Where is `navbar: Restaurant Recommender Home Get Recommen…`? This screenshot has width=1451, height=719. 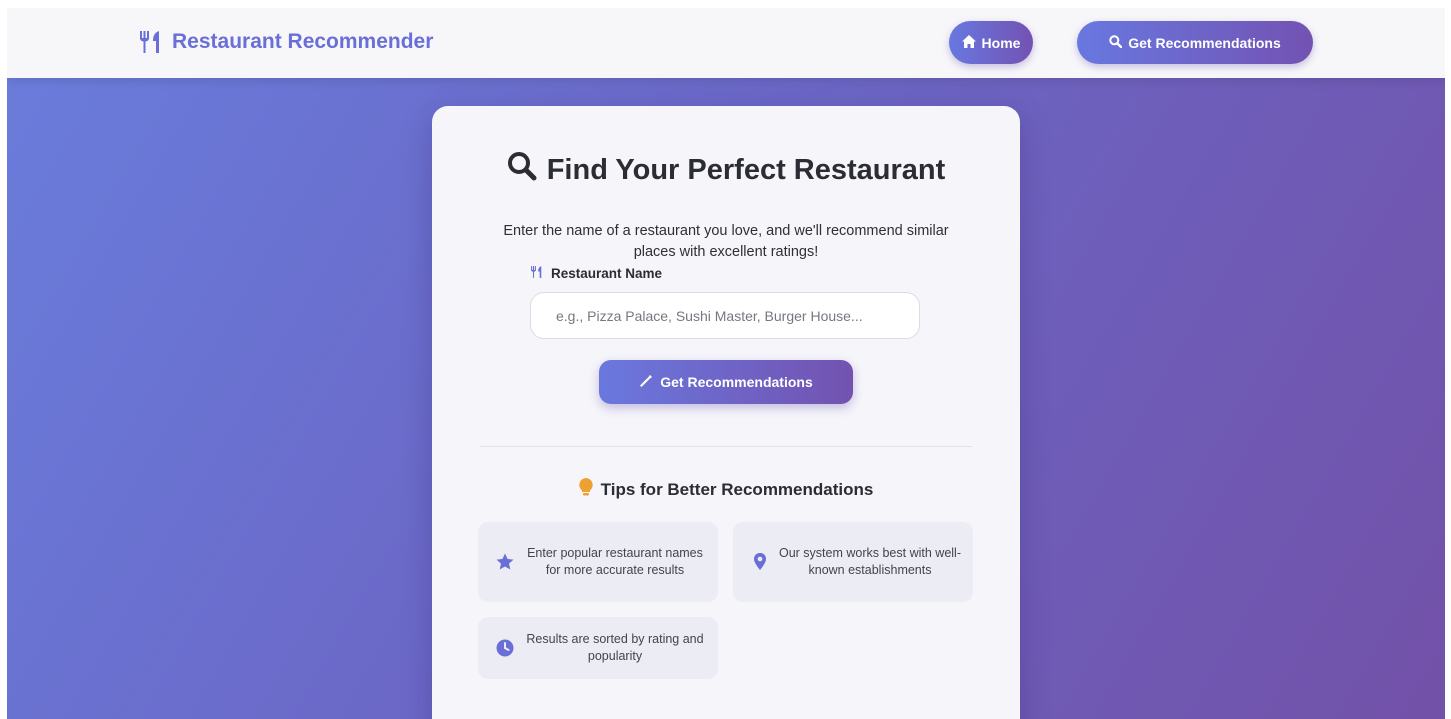
navbar: Restaurant Recommender Home Get Recommen… is located at coordinates (726, 43).